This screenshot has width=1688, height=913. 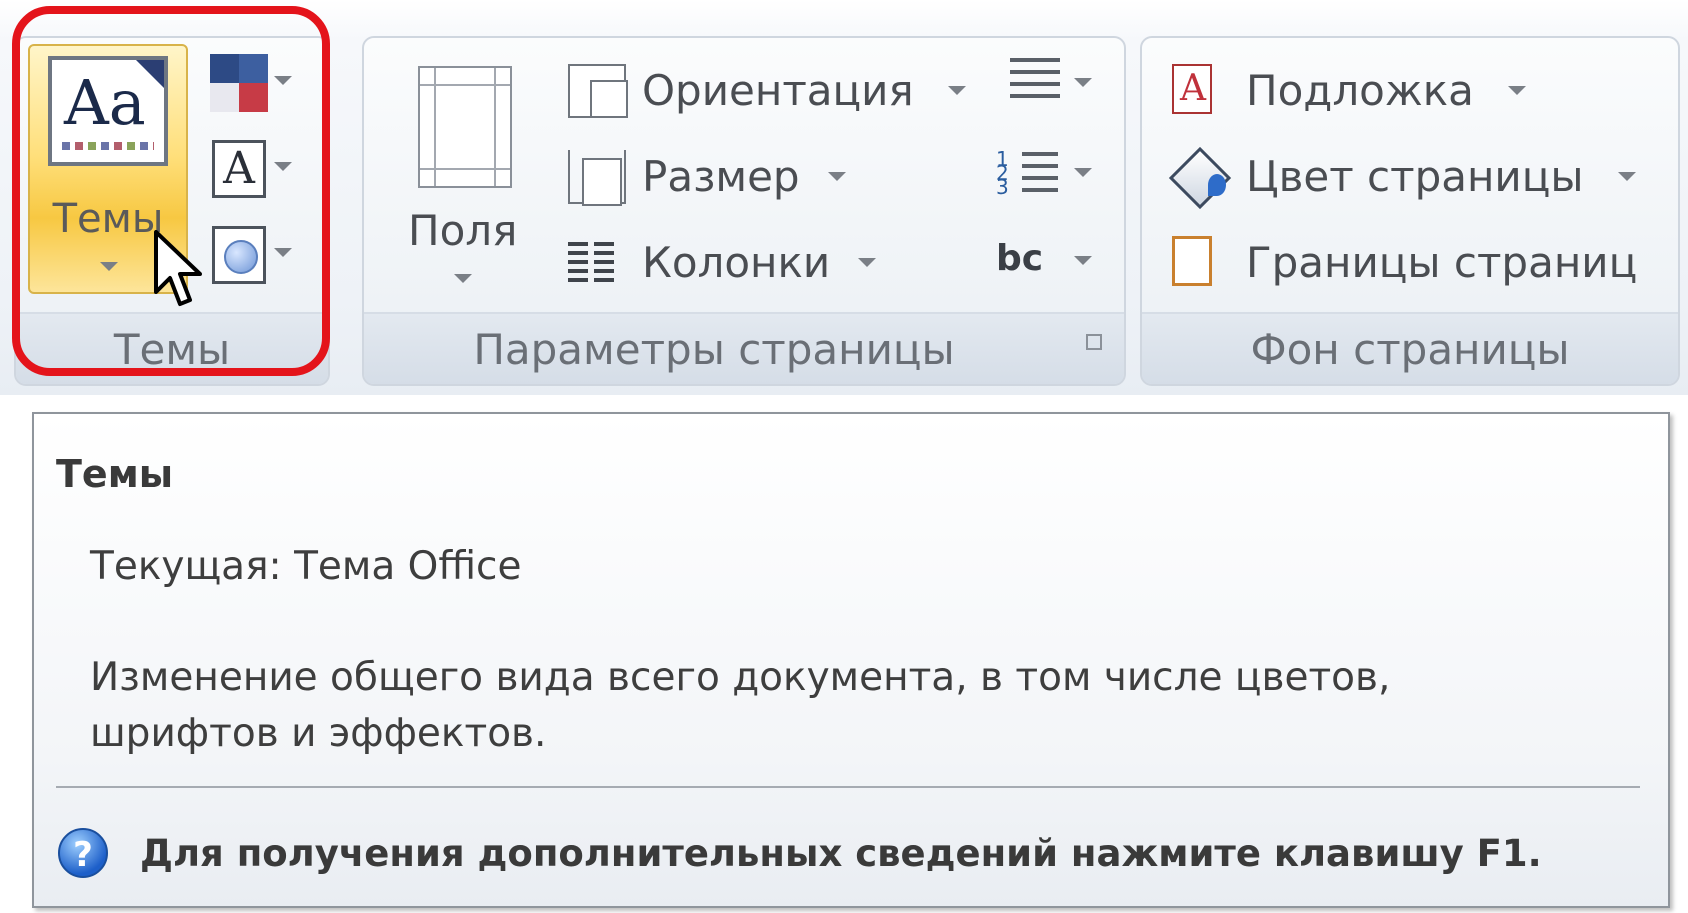 I want to click on theme-effects-button, so click(x=246, y=255).